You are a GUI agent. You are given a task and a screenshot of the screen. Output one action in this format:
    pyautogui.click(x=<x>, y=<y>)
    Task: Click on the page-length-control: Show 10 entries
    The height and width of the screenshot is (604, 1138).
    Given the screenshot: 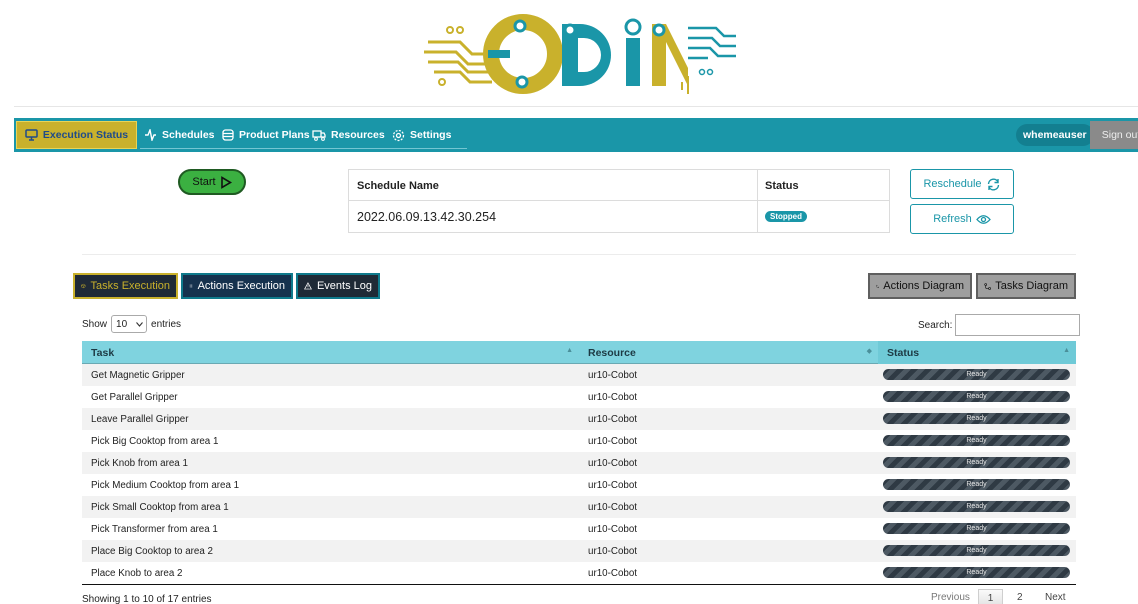 What is the action you would take?
    pyautogui.click(x=131, y=324)
    